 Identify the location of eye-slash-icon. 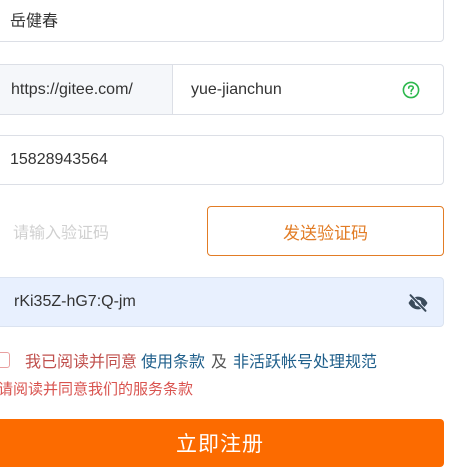
(418, 303).